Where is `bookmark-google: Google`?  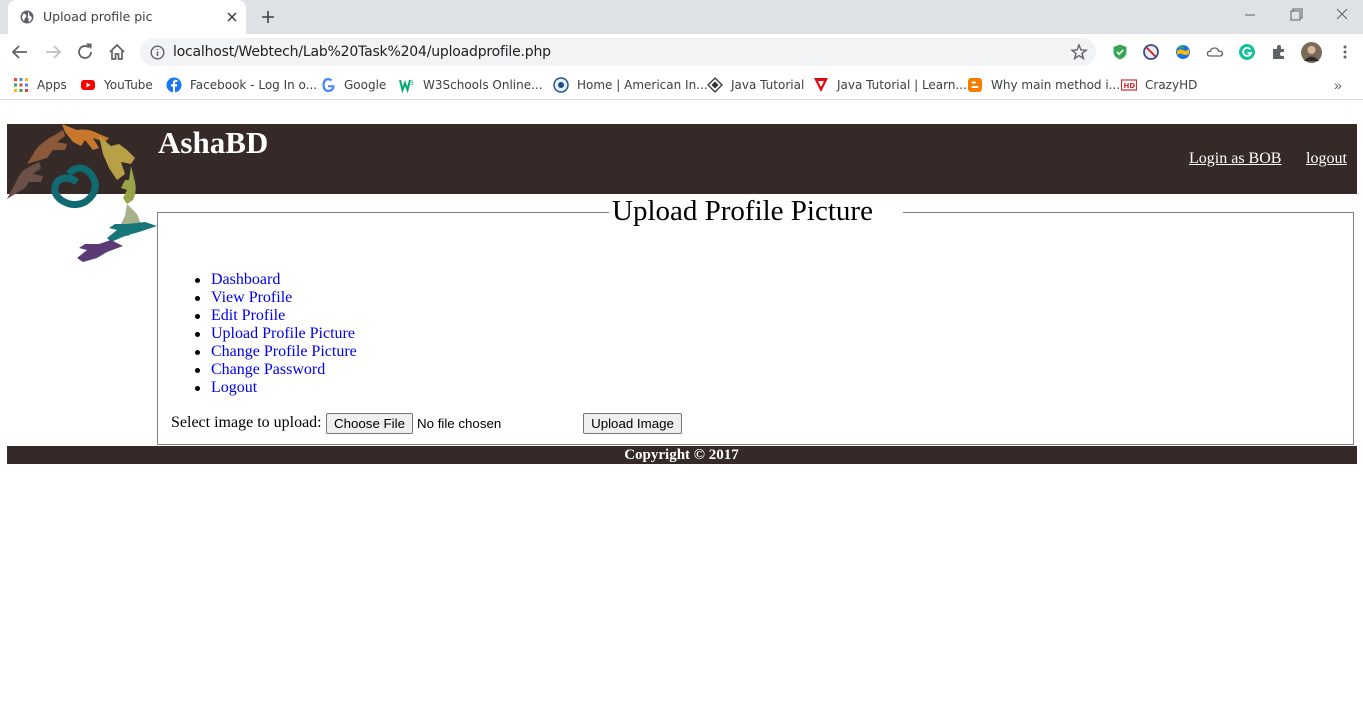
bookmark-google: Google is located at coordinates (353, 85).